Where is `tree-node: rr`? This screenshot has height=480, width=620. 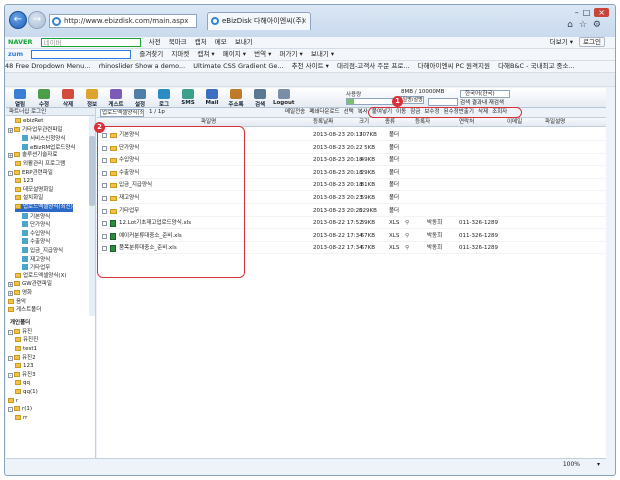 tree-node: rr is located at coordinates (21, 418).